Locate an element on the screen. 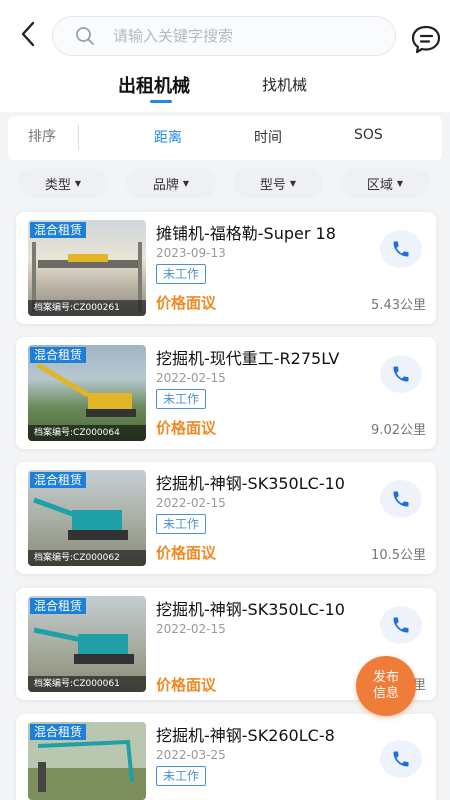 The image size is (450, 800). sort-option-sos: SOS is located at coordinates (368, 135).